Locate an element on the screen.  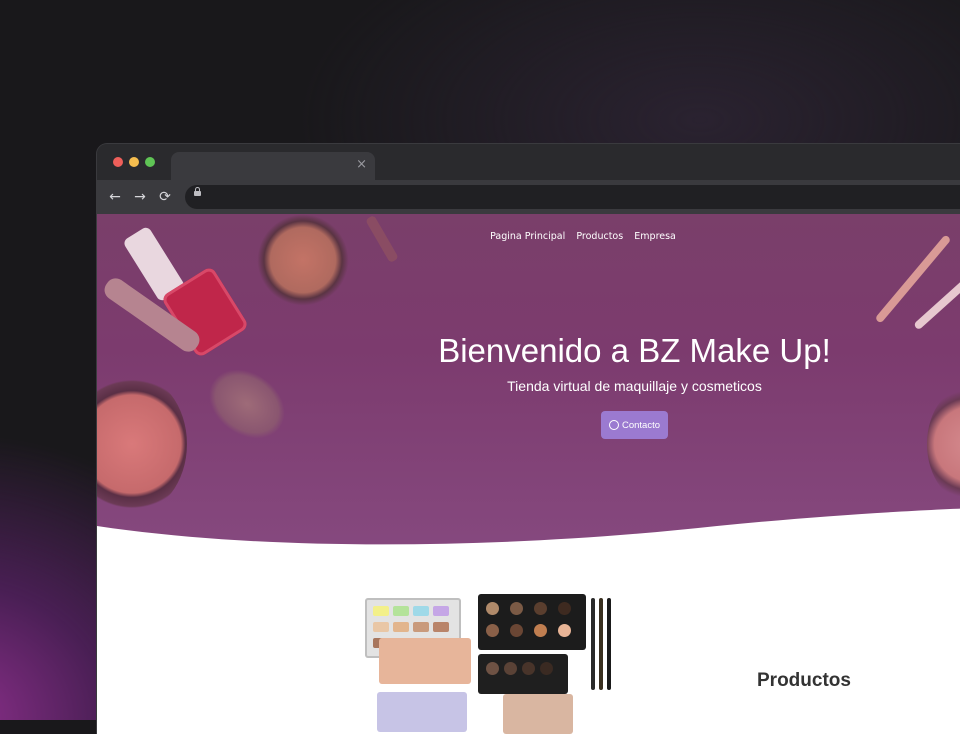
address-bar is located at coordinates (572, 197).